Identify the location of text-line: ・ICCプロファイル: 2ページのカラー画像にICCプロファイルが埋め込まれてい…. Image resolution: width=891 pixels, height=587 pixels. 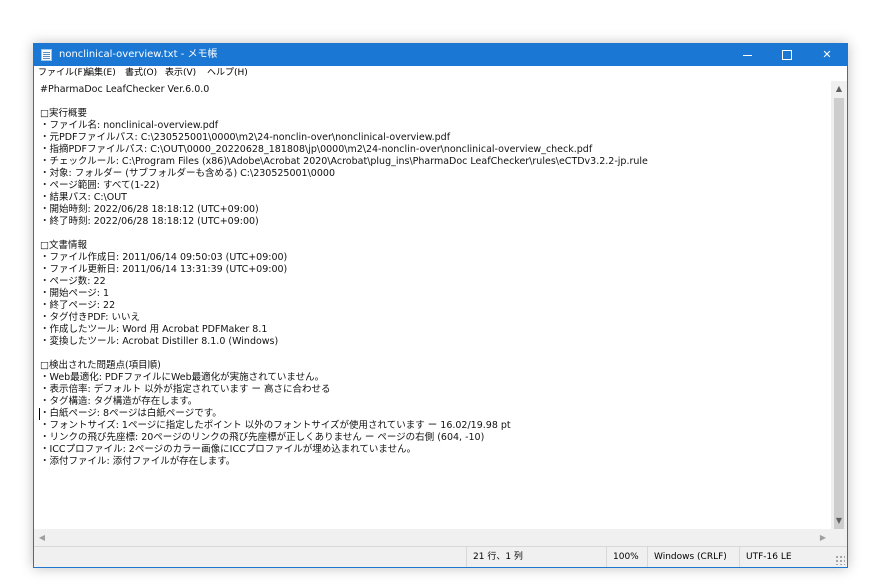
(228, 449).